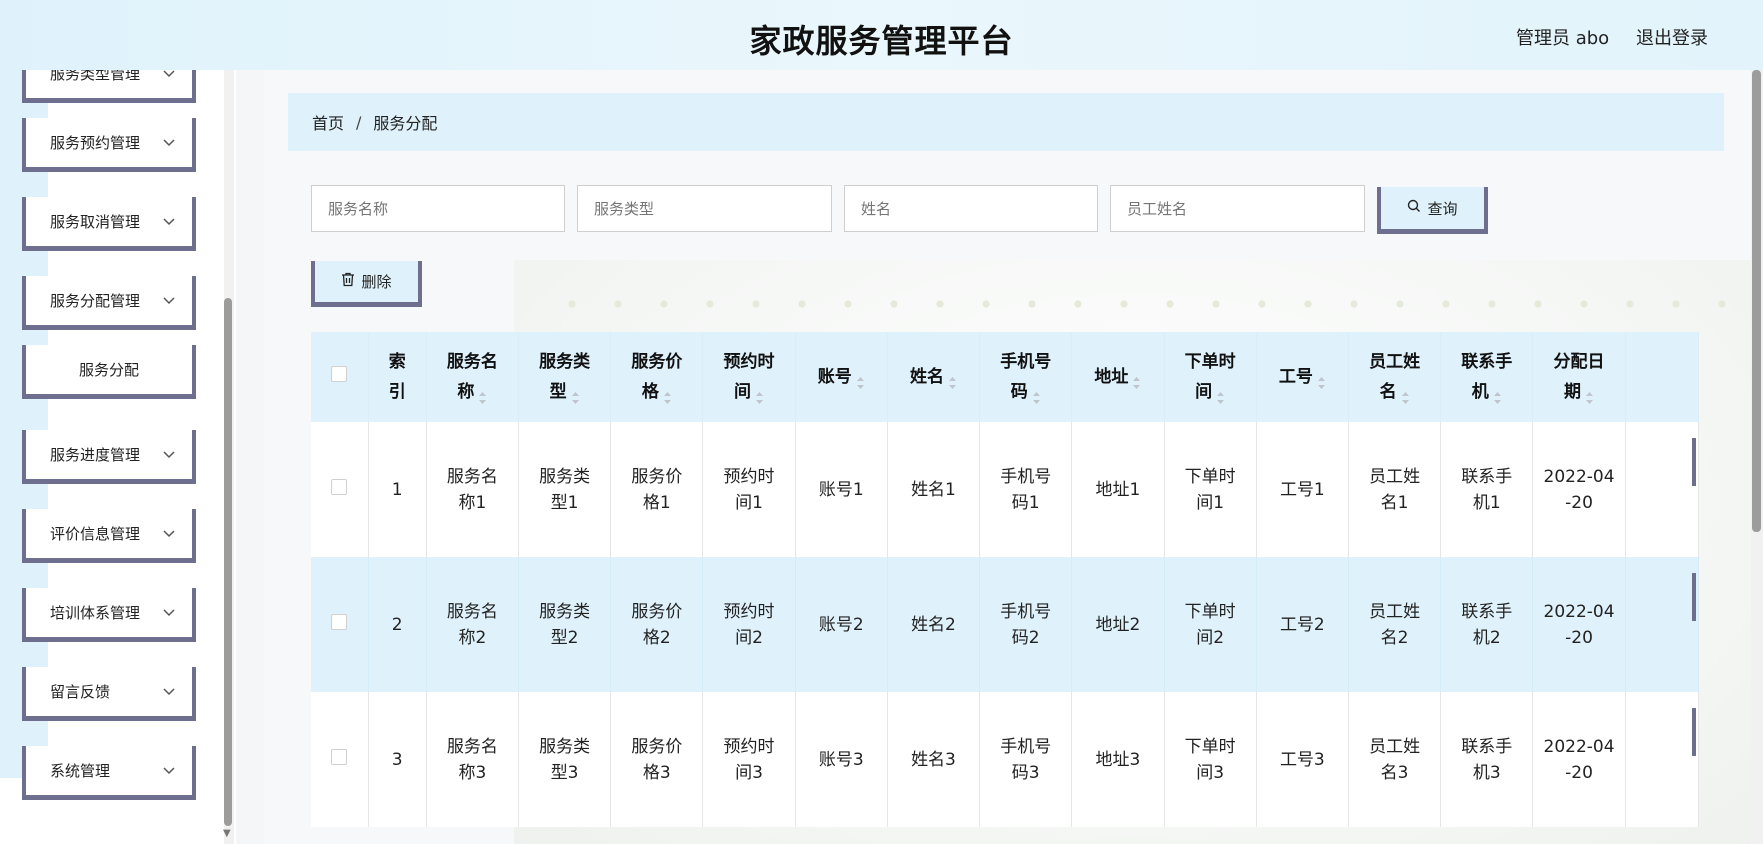 The height and width of the screenshot is (844, 1763). What do you see at coordinates (1579, 377) in the screenshot?
I see `column-header: 分配日期` at bounding box center [1579, 377].